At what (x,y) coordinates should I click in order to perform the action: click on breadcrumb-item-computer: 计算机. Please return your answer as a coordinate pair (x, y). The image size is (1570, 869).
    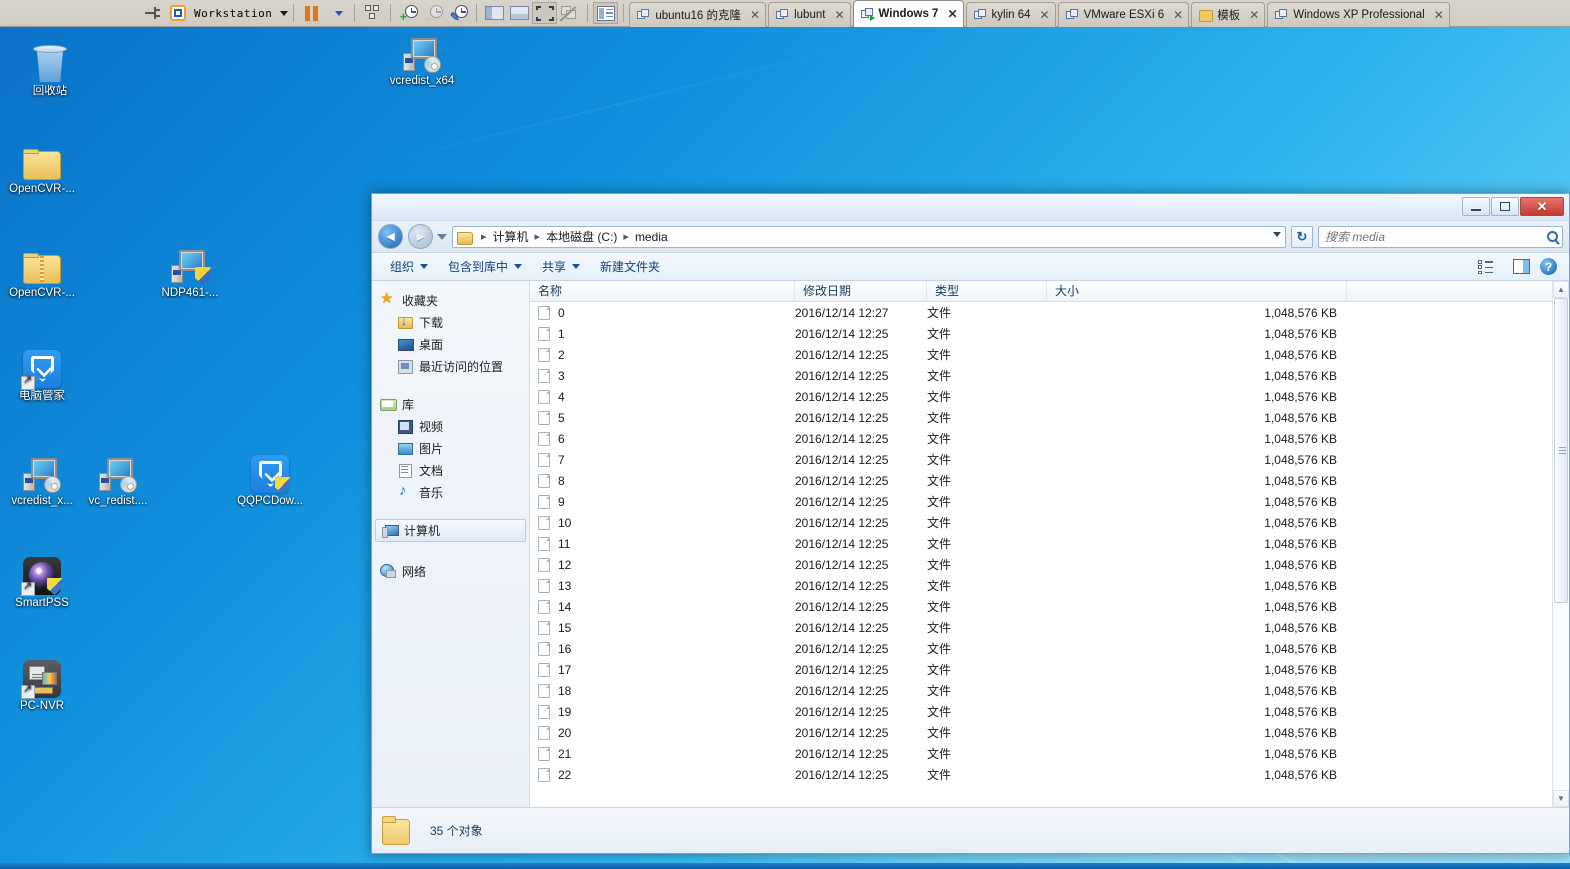
    Looking at the image, I should click on (511, 236).